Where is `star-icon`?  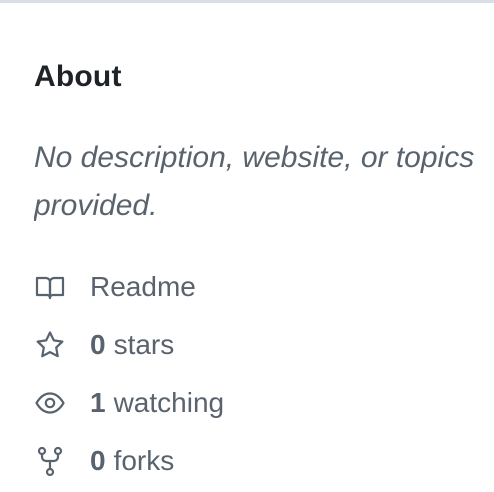
star-icon is located at coordinates (50, 345).